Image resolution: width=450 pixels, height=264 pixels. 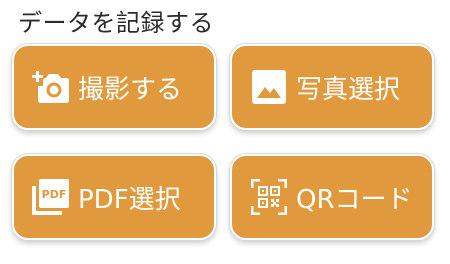 What do you see at coordinates (348, 89) in the screenshot?
I see `select-photo-label: 写真選択` at bounding box center [348, 89].